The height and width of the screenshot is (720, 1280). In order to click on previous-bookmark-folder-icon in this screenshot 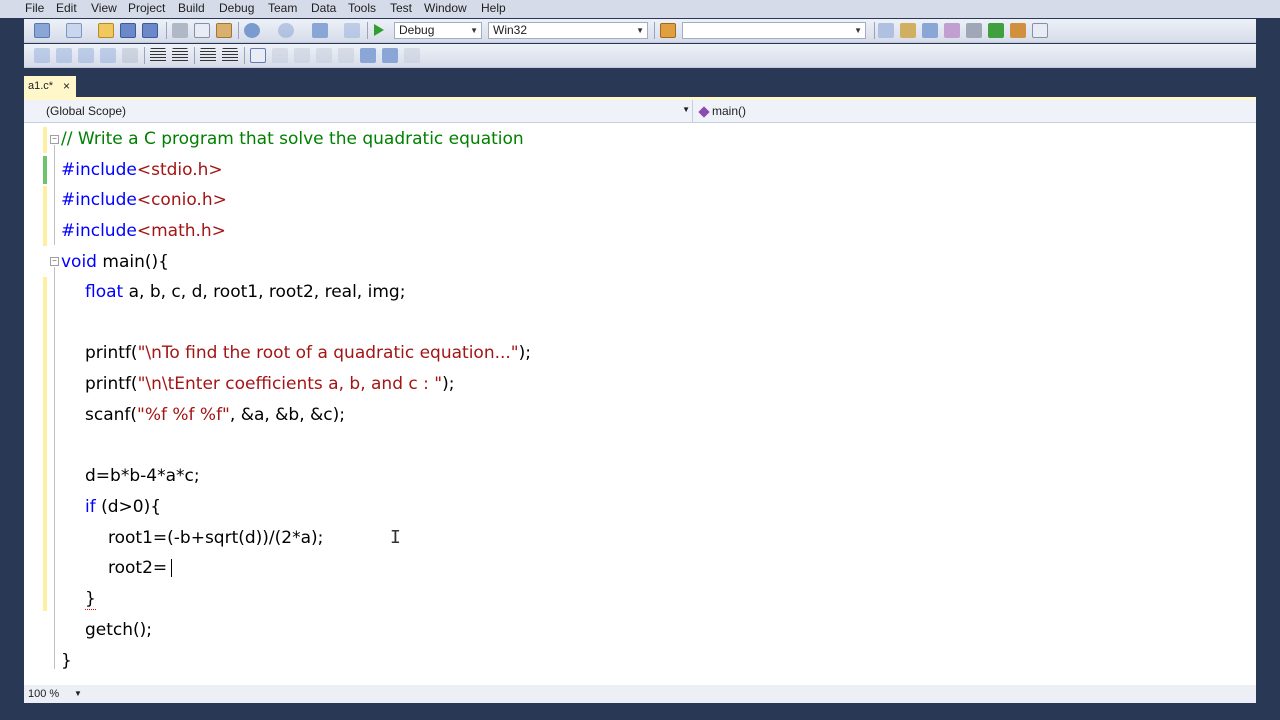, I will do `click(324, 55)`.